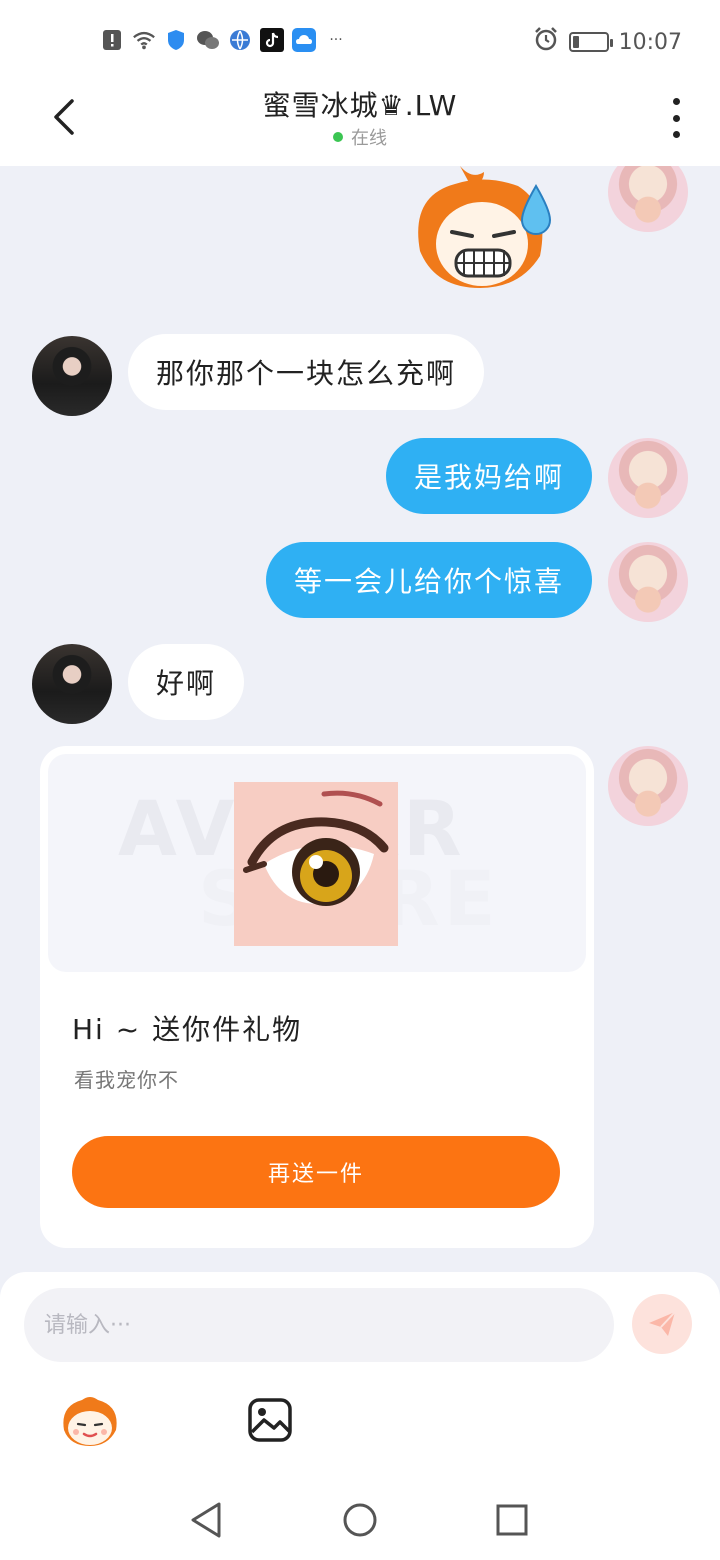 Image resolution: width=720 pixels, height=1560 pixels. I want to click on clock-text: 10:07, so click(650, 42).